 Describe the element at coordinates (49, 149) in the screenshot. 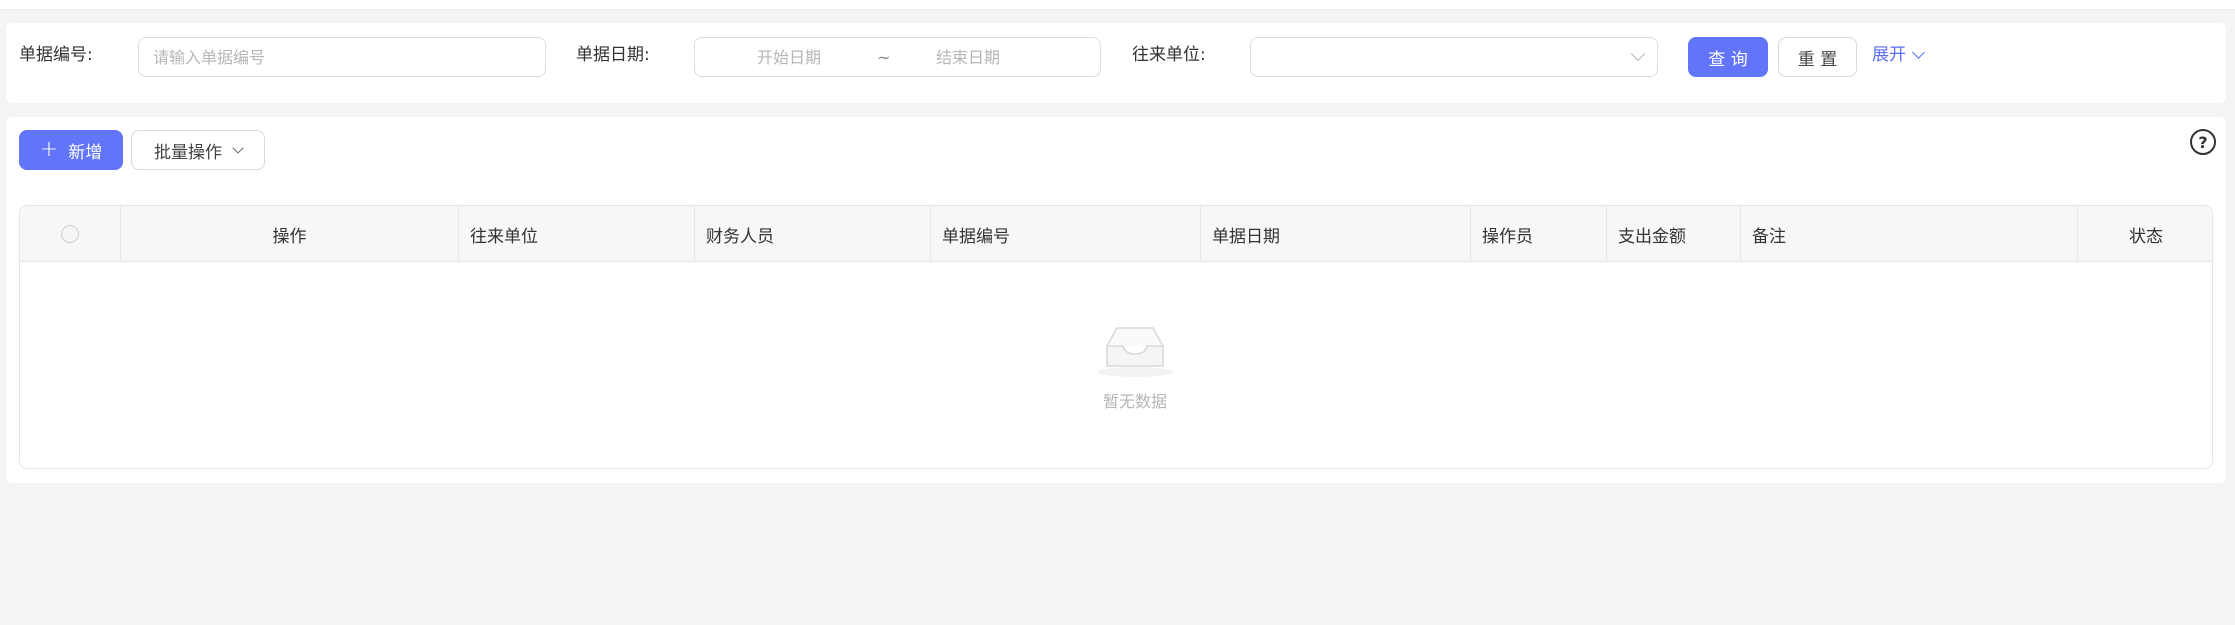

I see `plus-icon: +` at that location.